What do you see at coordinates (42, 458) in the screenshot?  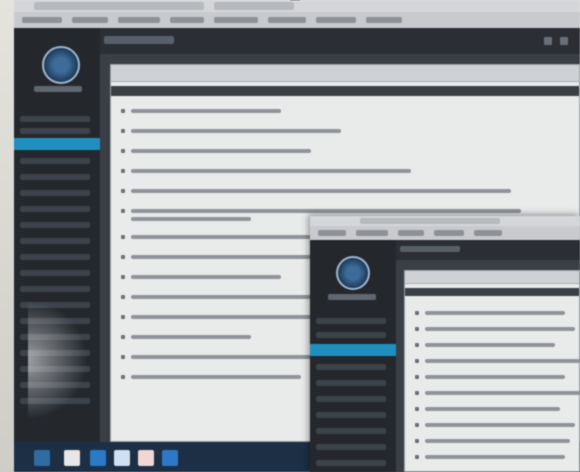 I see `start-icon` at bounding box center [42, 458].